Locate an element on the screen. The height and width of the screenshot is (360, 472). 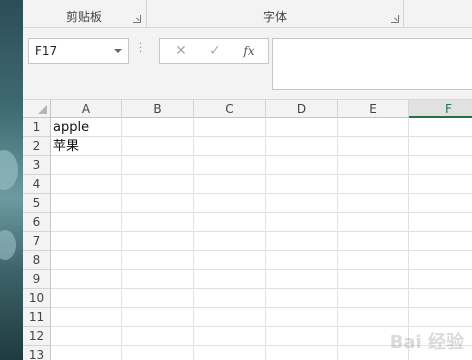
cell-c13 is located at coordinates (230, 353).